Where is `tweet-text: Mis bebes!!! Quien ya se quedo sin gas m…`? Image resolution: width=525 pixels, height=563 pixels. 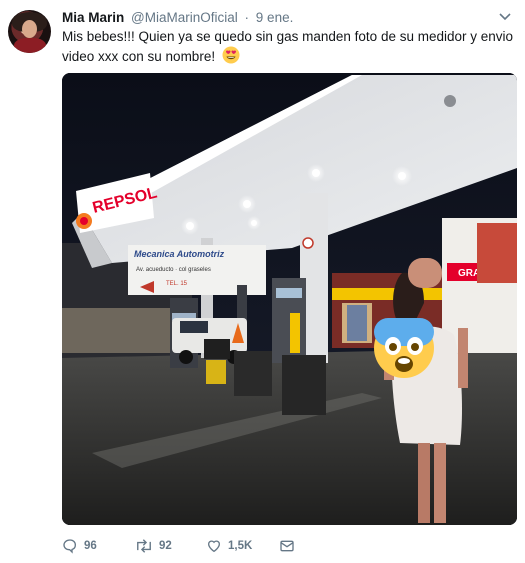
tweet-text: Mis bebes!!! Quien ya se quedo sin gas m… is located at coordinates (289, 47).